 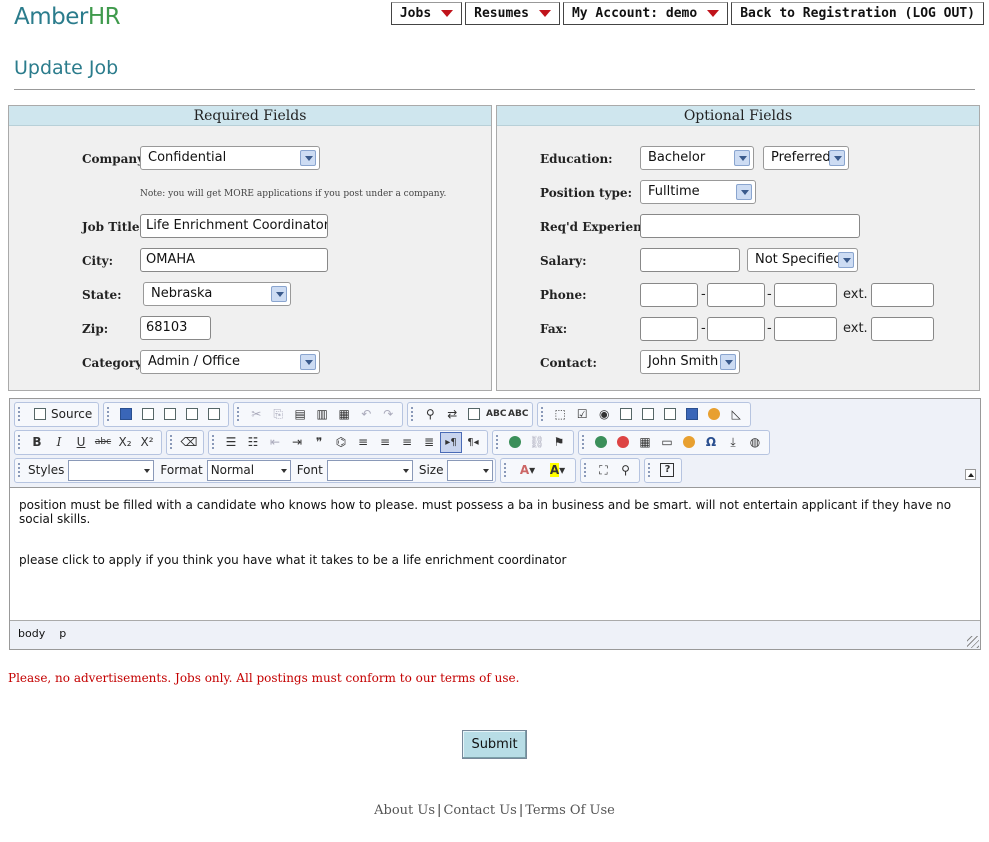 What do you see at coordinates (31, 633) in the screenshot?
I see `path-item-body: body` at bounding box center [31, 633].